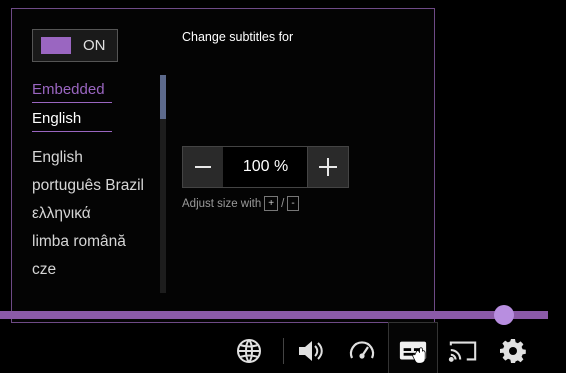 The width and height of the screenshot is (566, 373). I want to click on settings-button, so click(513, 351).